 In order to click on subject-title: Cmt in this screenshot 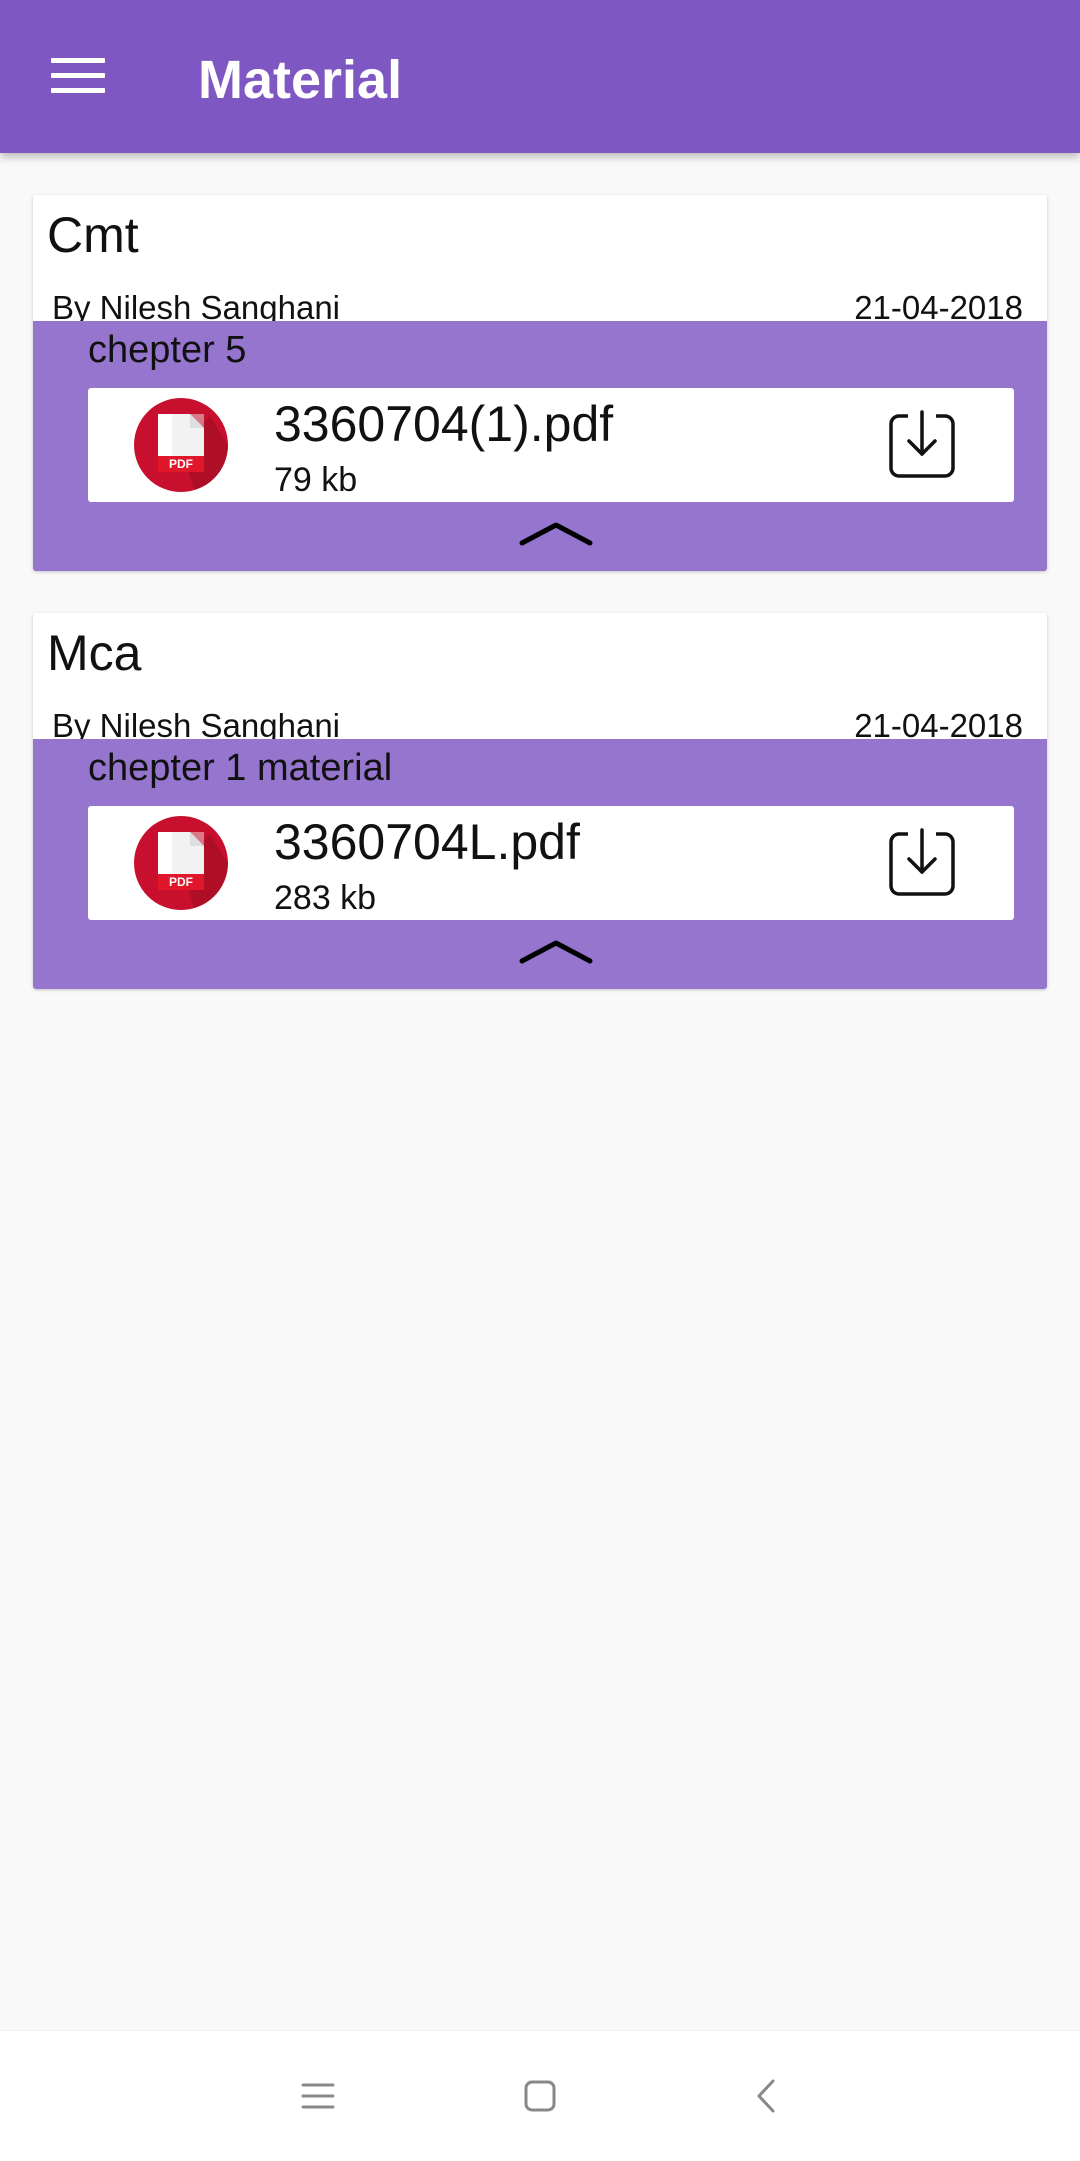, I will do `click(93, 235)`.